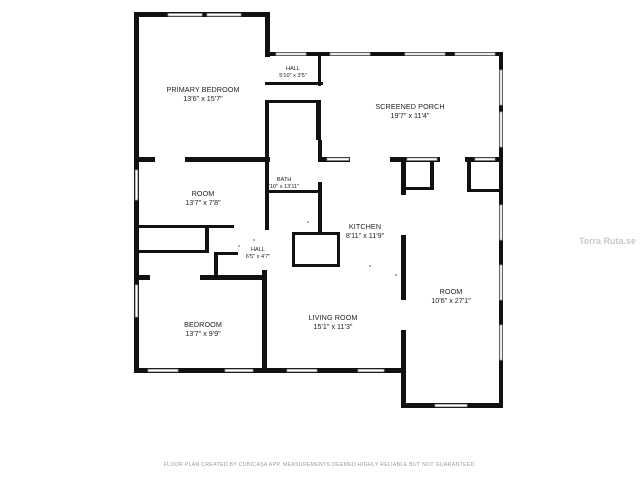 This screenshot has width=640, height=480. Describe the element at coordinates (203, 324) in the screenshot. I see `bedroom-name: BEDROOM` at that location.